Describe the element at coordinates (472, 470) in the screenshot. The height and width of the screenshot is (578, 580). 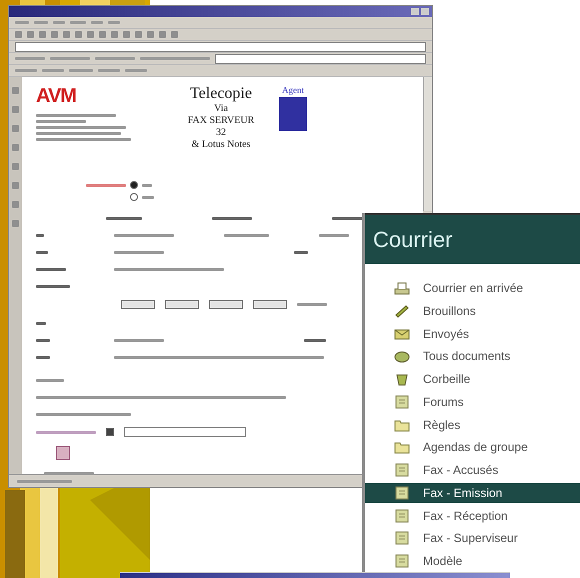
I see `folder-item: Fax - Accusés` at that location.